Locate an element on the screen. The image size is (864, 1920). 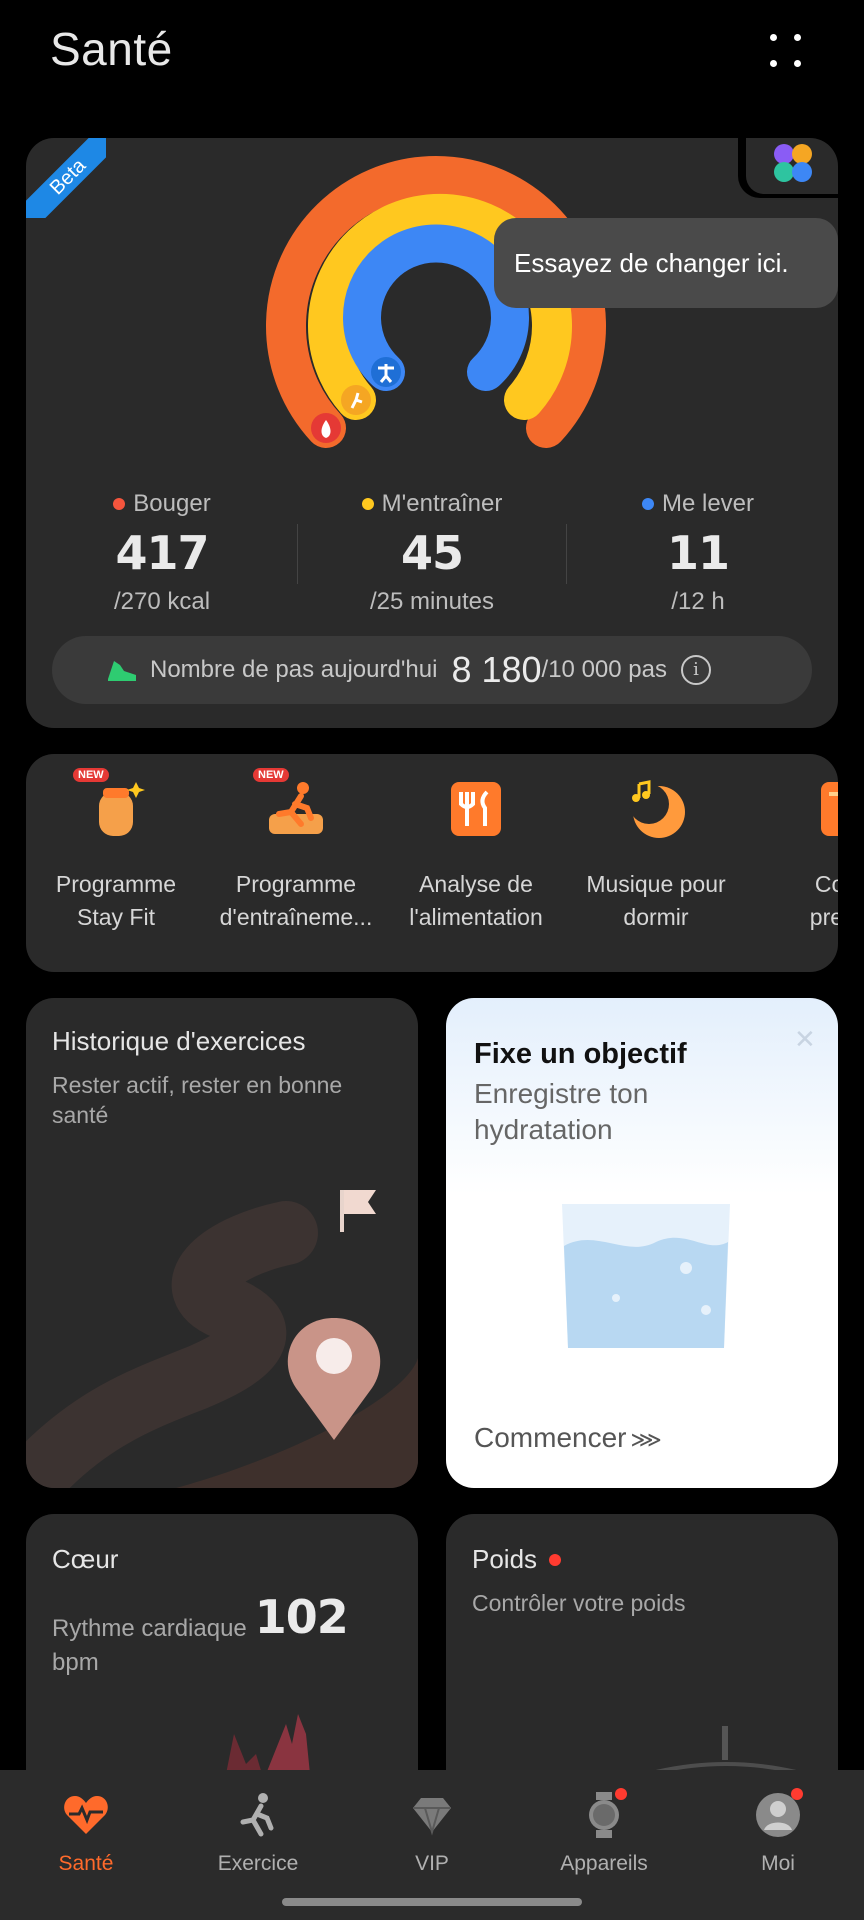
steps-goal: /10 000 pas is located at coordinates (604, 669).